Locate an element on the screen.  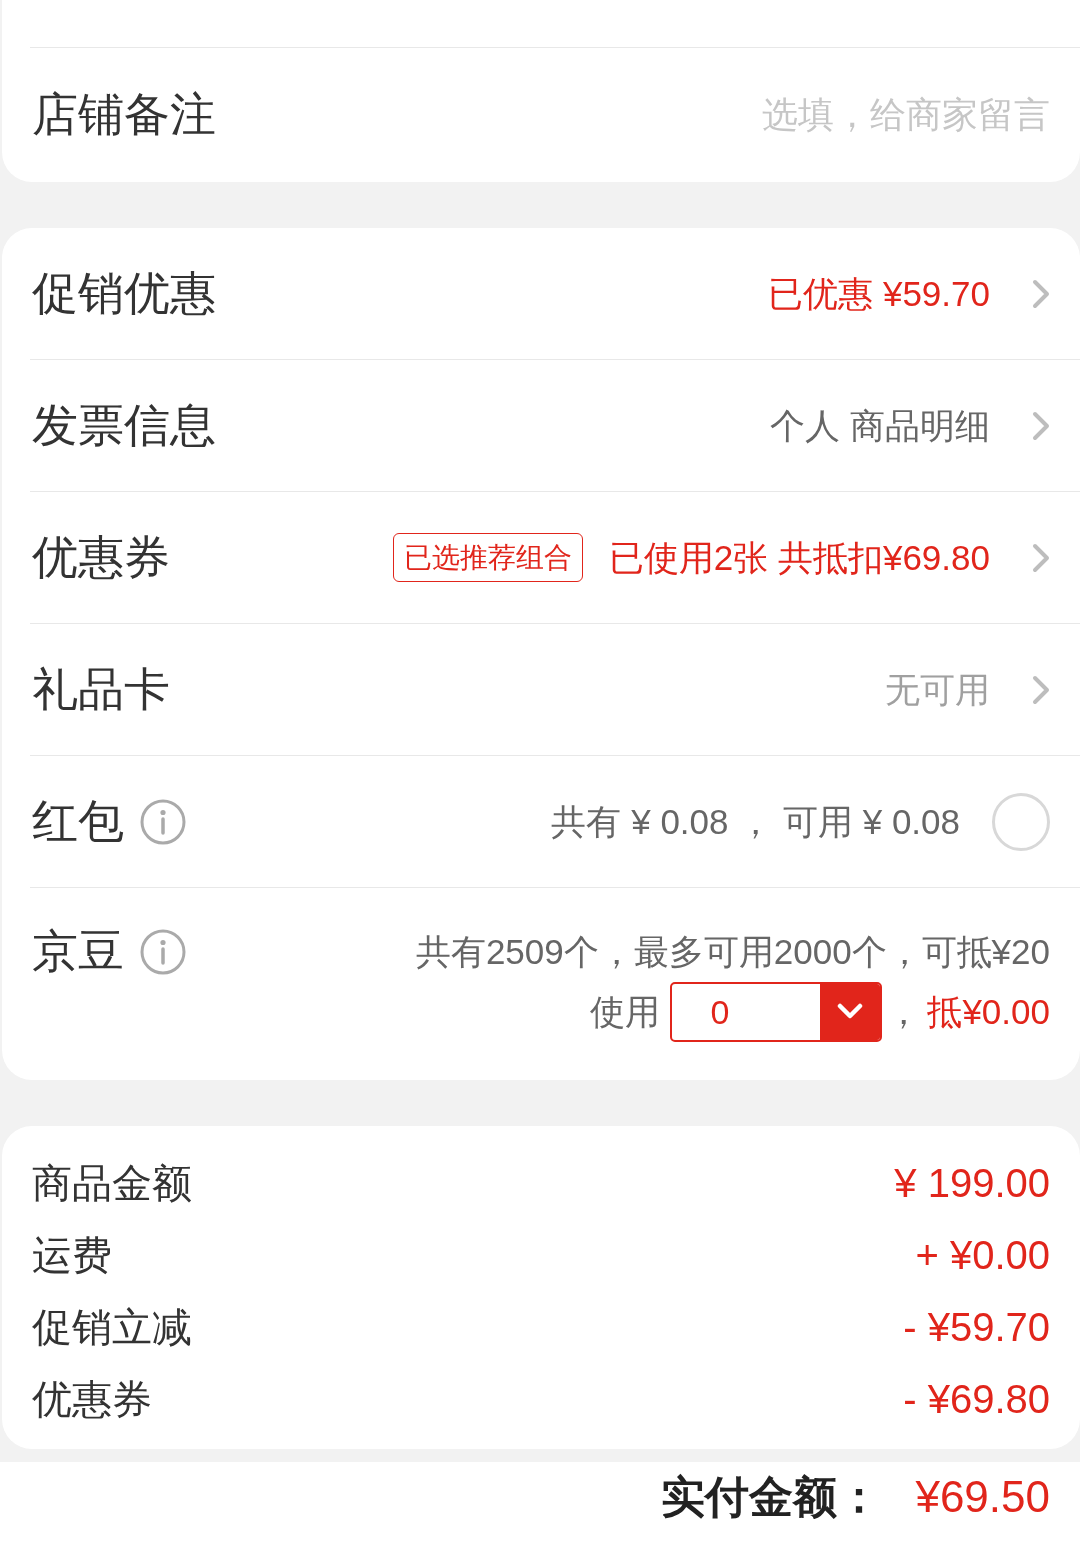
remark-label: 店铺备注 is located at coordinates (124, 115).